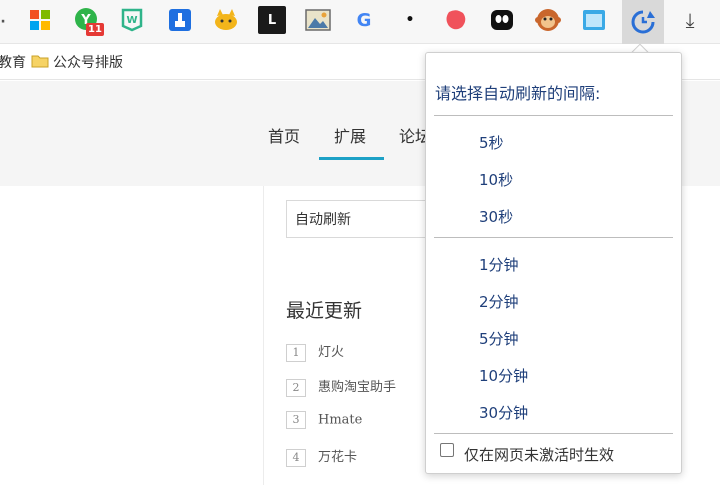  Describe the element at coordinates (357, 387) in the screenshot. I see `recent-item-label: 惠购淘宝助手` at that location.